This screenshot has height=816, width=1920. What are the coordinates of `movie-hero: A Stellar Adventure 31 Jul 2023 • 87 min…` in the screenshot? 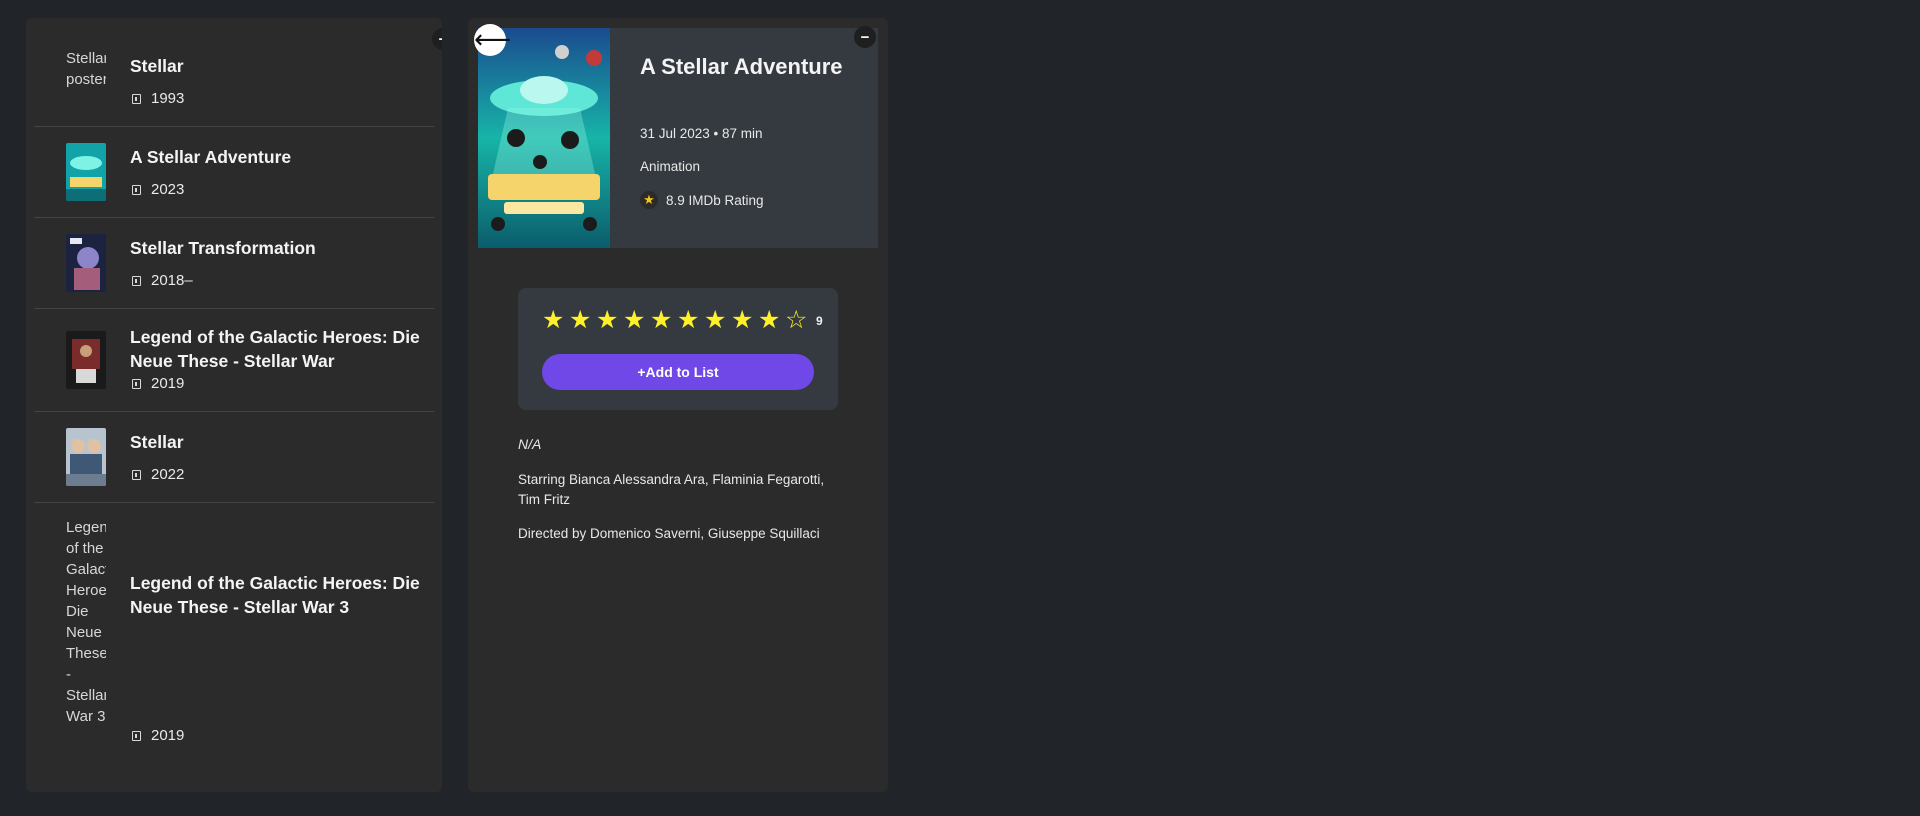 It's located at (678, 138).